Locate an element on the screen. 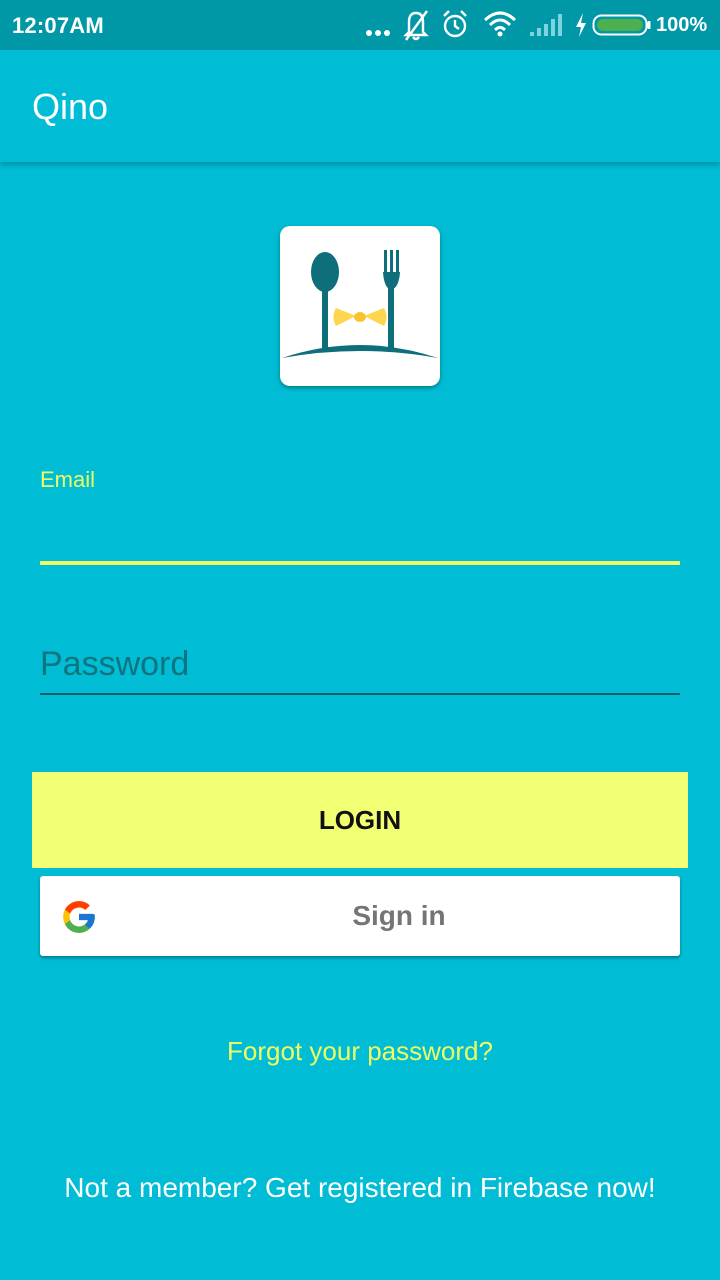  more-dots-icon is located at coordinates (378, 25).